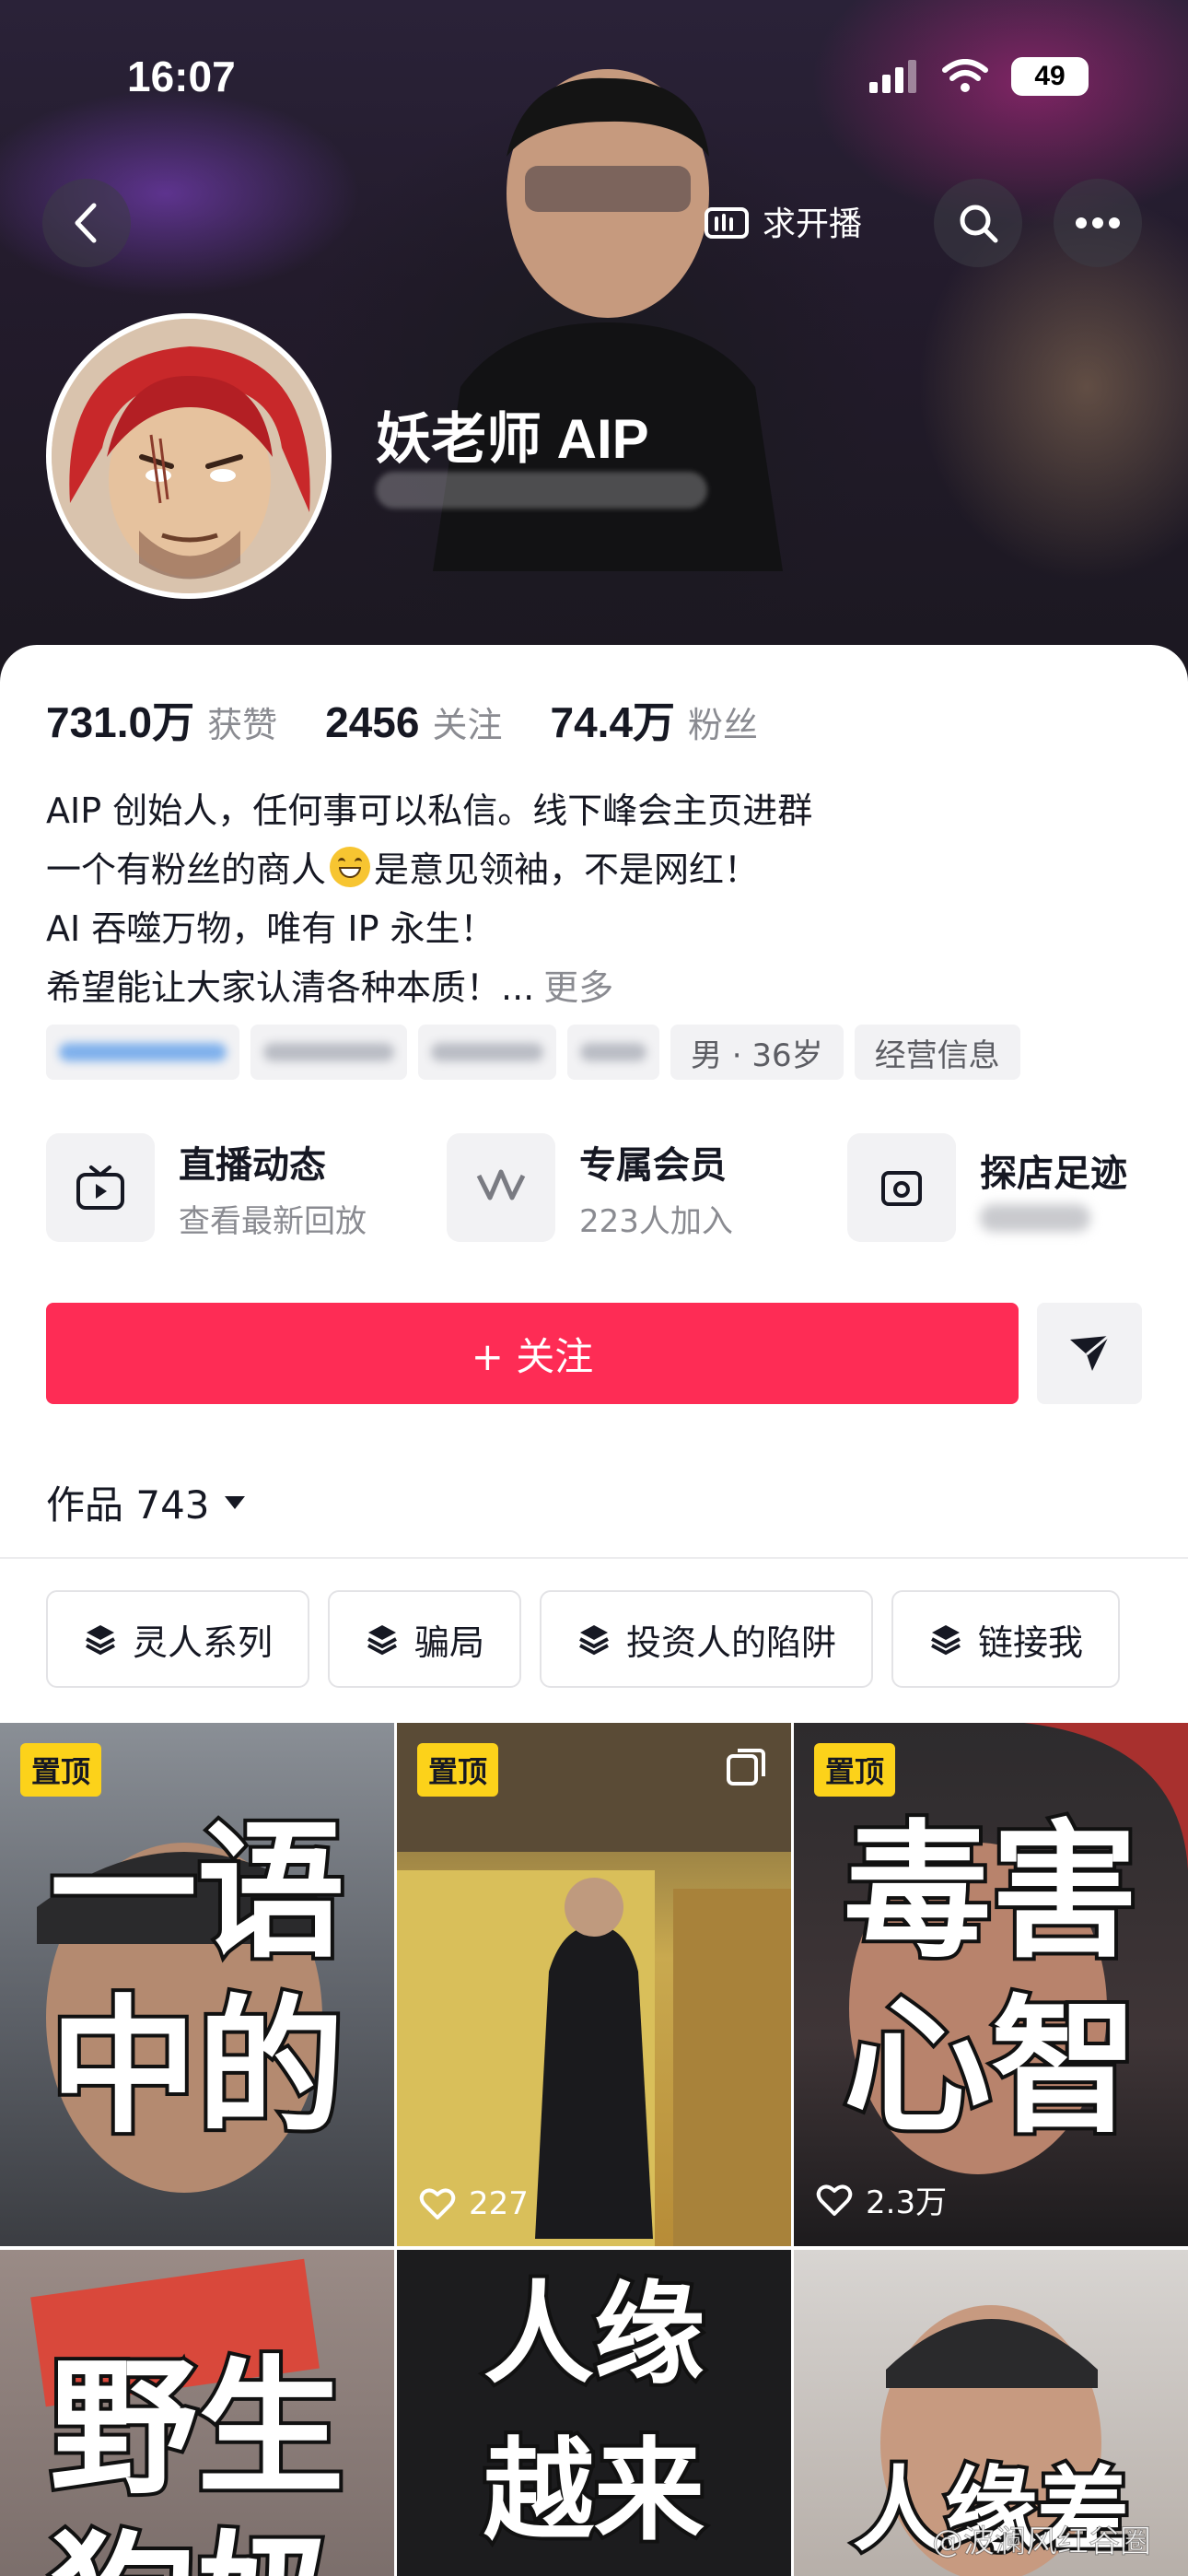 This screenshot has height=2576, width=1188. I want to click on feature-live-updates: 直播动态 查看最新回放, so click(230, 1187).